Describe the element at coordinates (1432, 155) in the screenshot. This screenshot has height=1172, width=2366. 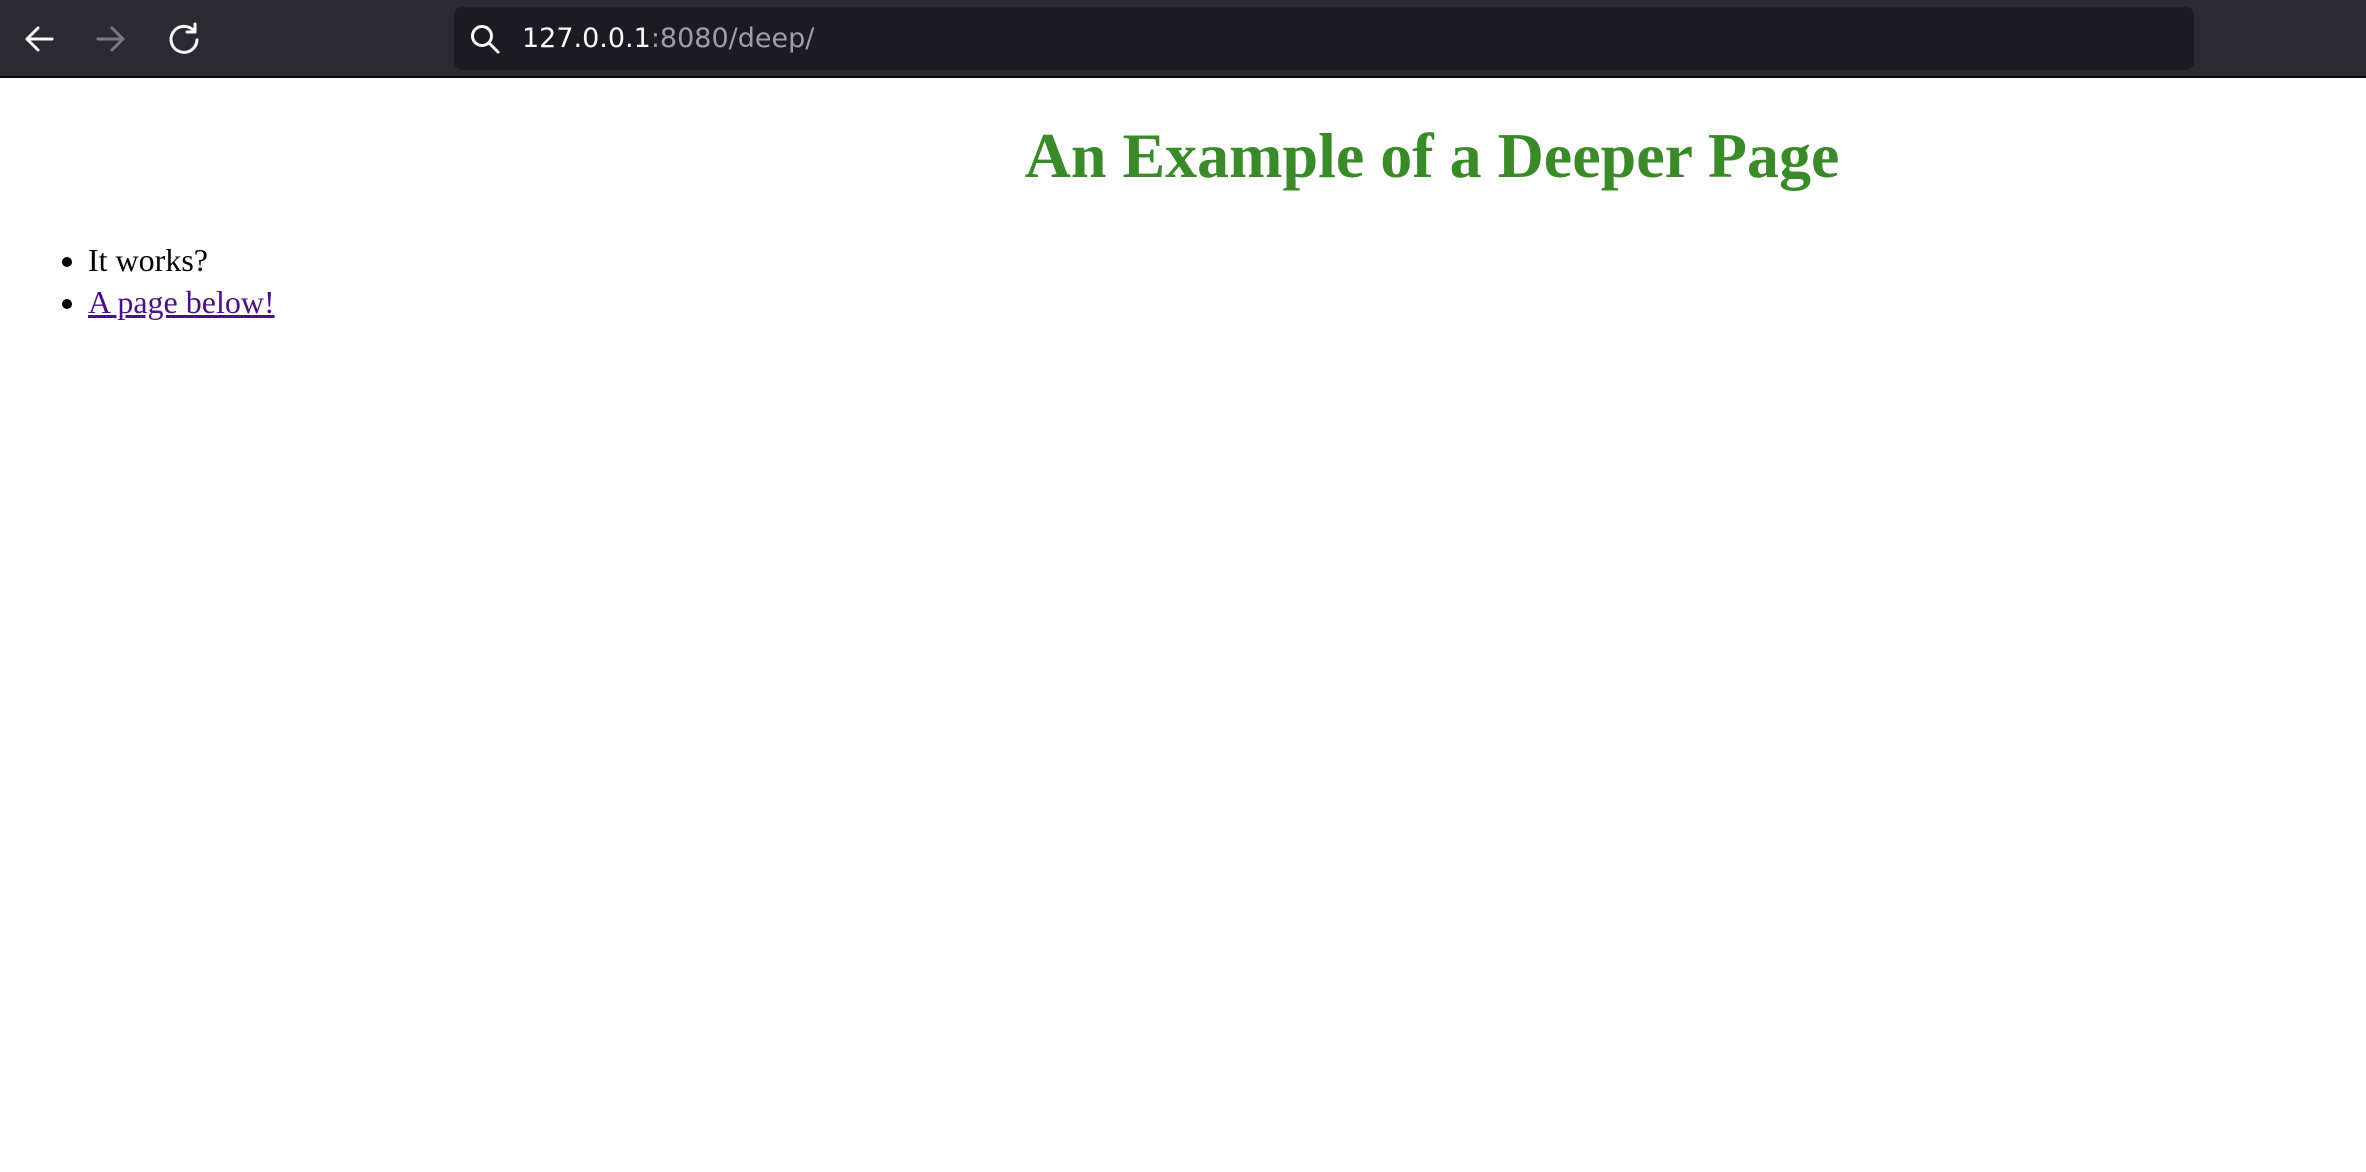
I see `page-title: An Example of a Deeper Page` at that location.